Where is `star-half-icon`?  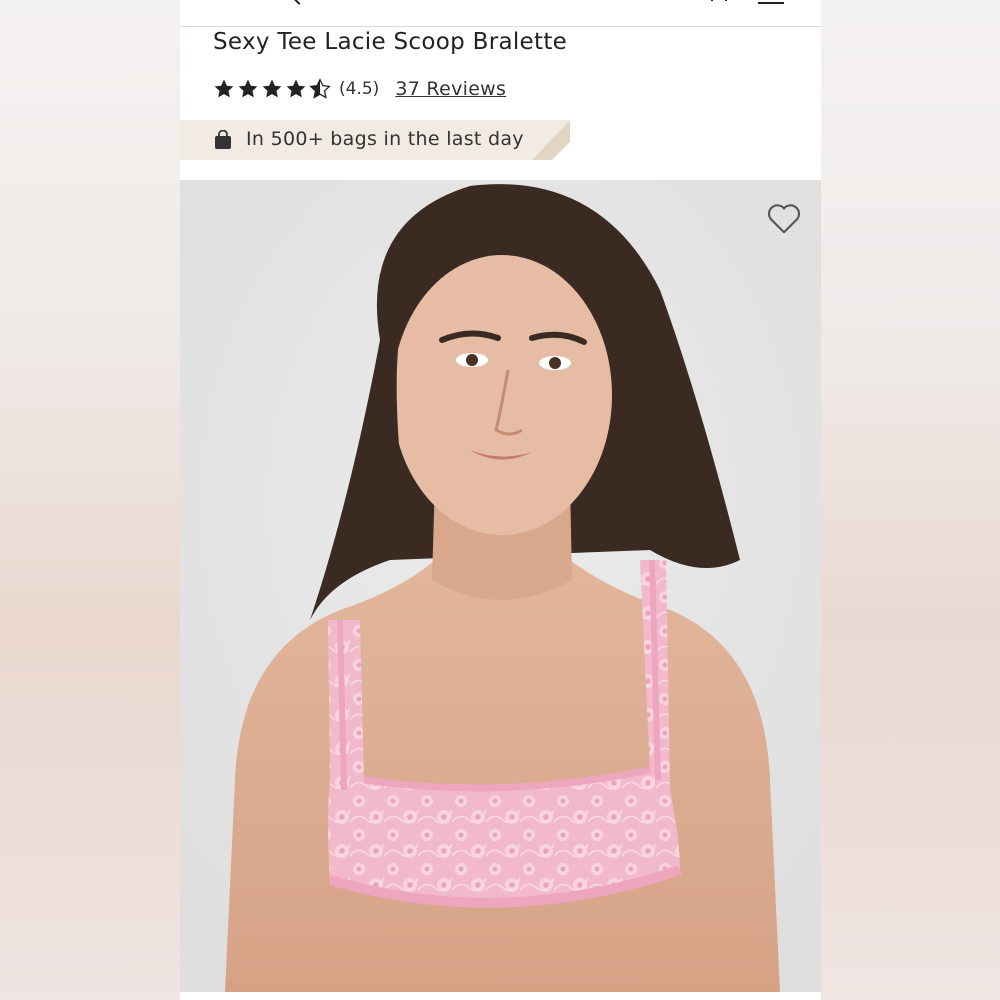 star-half-icon is located at coordinates (320, 88).